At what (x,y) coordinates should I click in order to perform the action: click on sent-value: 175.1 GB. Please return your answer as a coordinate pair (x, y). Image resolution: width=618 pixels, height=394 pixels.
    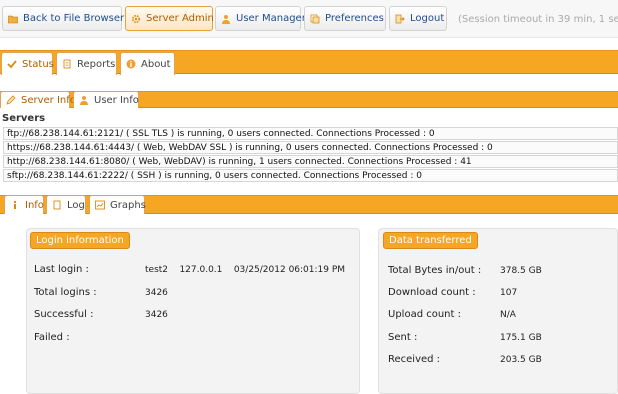
    Looking at the image, I should click on (521, 338).